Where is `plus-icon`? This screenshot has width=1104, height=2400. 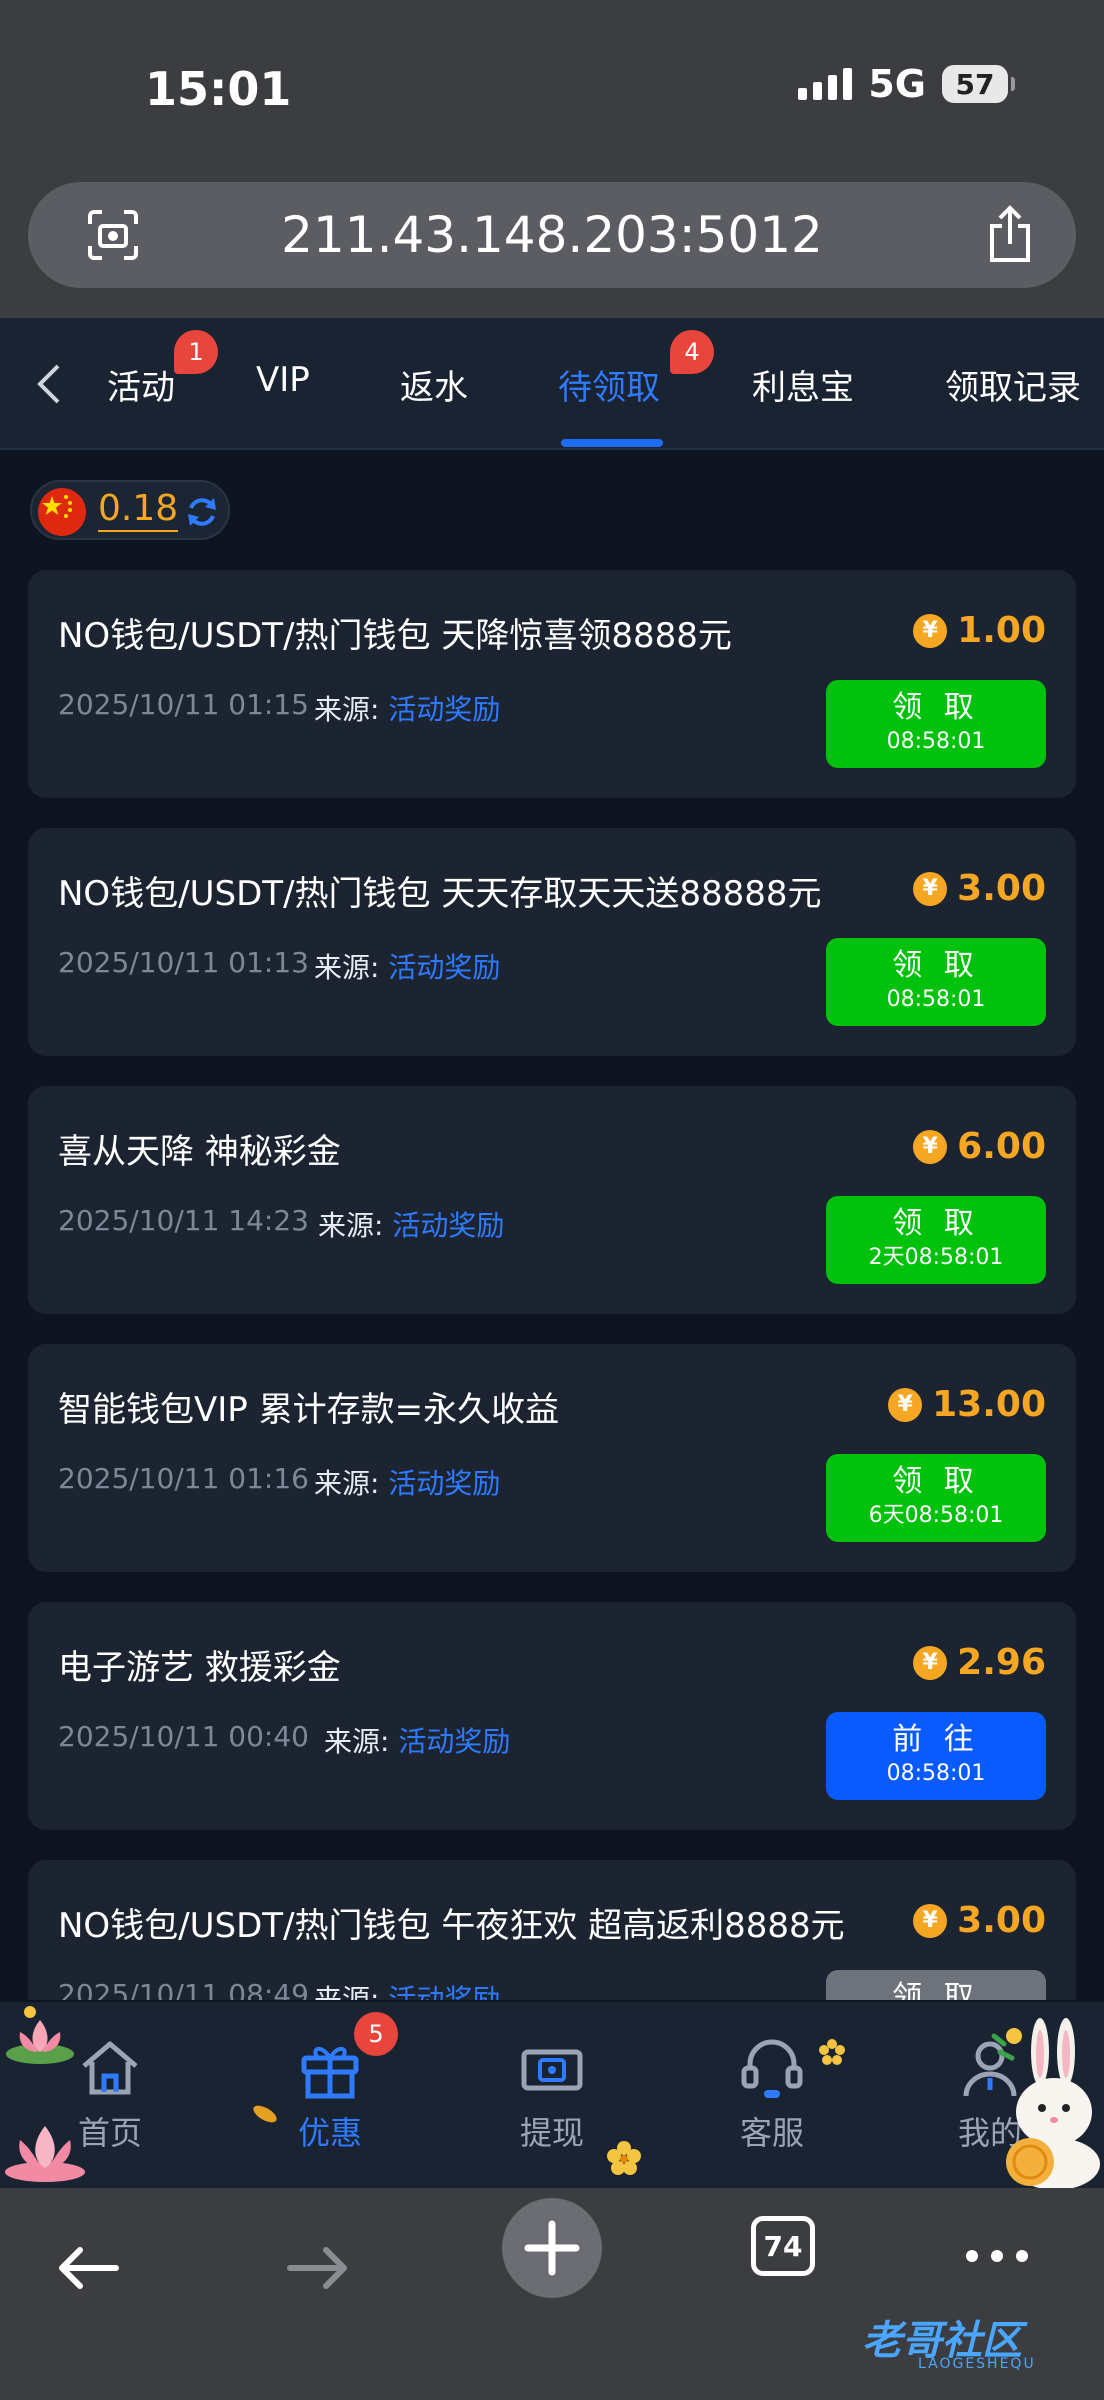
plus-icon is located at coordinates (552, 2248).